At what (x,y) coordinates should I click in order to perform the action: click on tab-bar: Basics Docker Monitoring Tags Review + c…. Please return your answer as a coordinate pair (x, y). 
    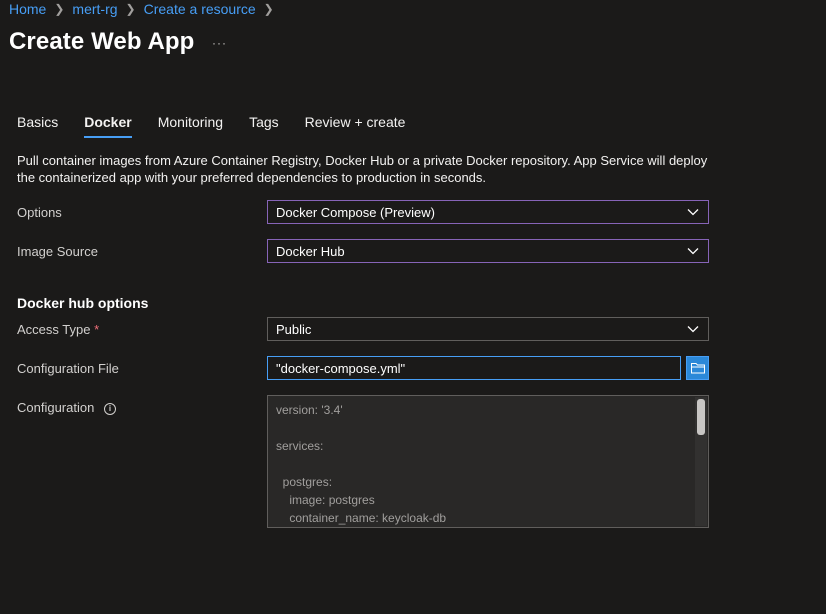
    Looking at the image, I should click on (224, 126).